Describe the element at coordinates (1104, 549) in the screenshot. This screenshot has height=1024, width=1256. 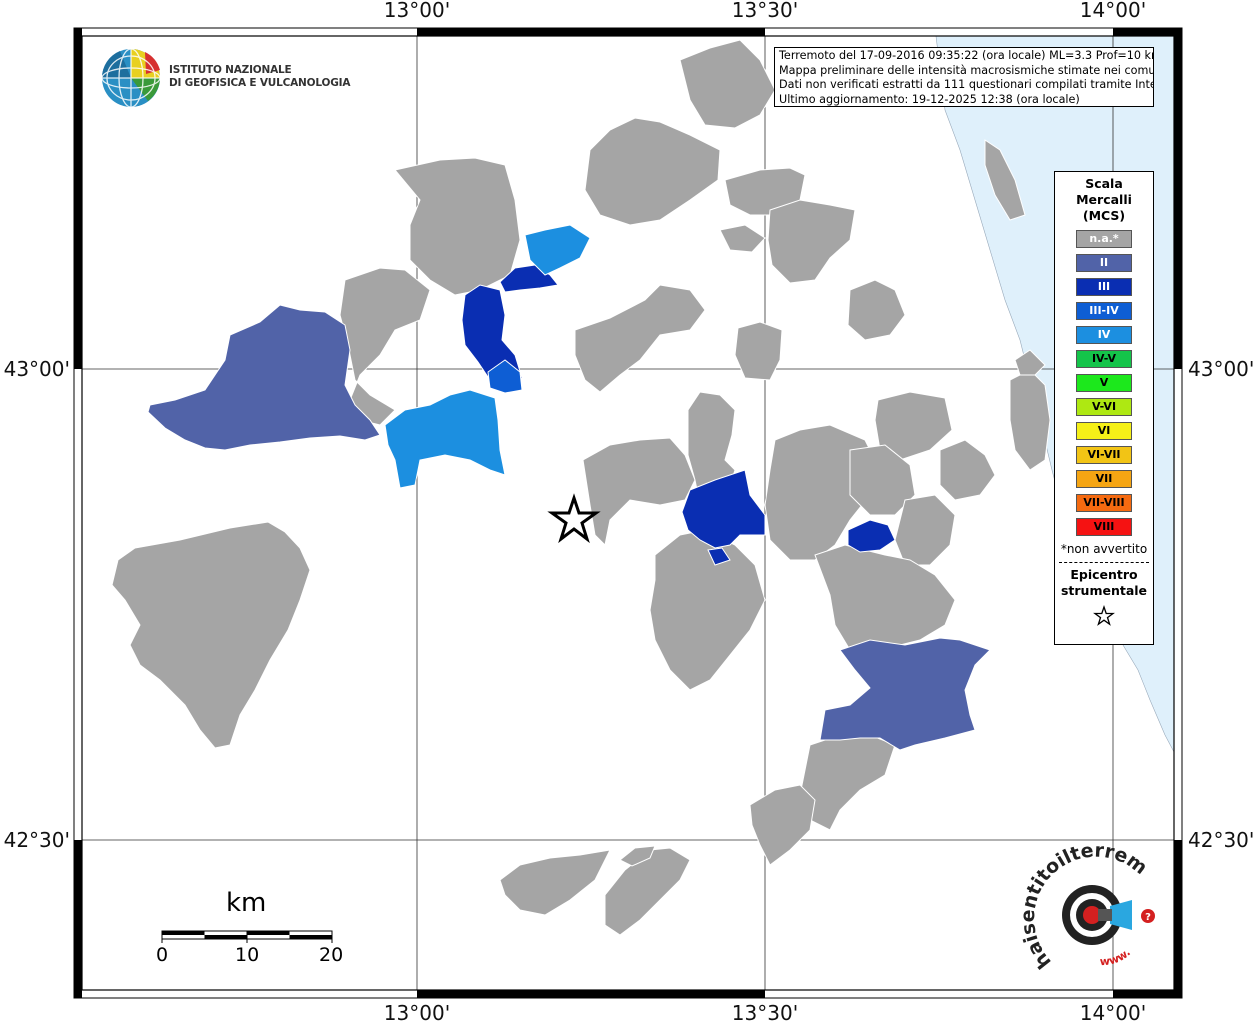
I see `legend-note: *non avvertito` at that location.